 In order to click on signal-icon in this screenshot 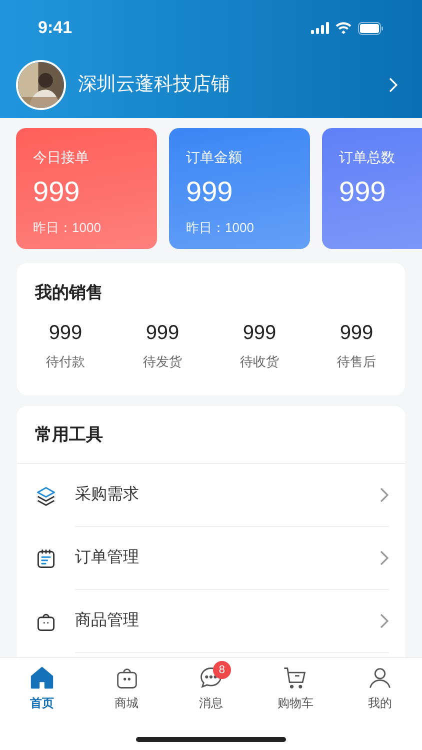, I will do `click(320, 28)`.